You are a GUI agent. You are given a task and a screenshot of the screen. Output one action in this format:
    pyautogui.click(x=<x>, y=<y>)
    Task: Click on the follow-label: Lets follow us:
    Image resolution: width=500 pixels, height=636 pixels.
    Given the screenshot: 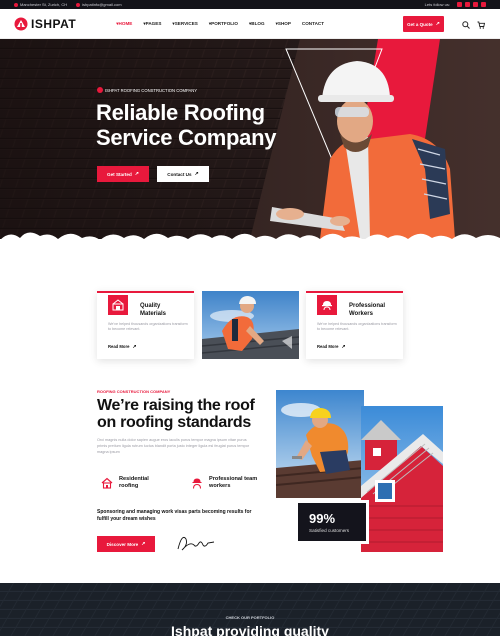 What is the action you would take?
    pyautogui.click(x=437, y=4)
    